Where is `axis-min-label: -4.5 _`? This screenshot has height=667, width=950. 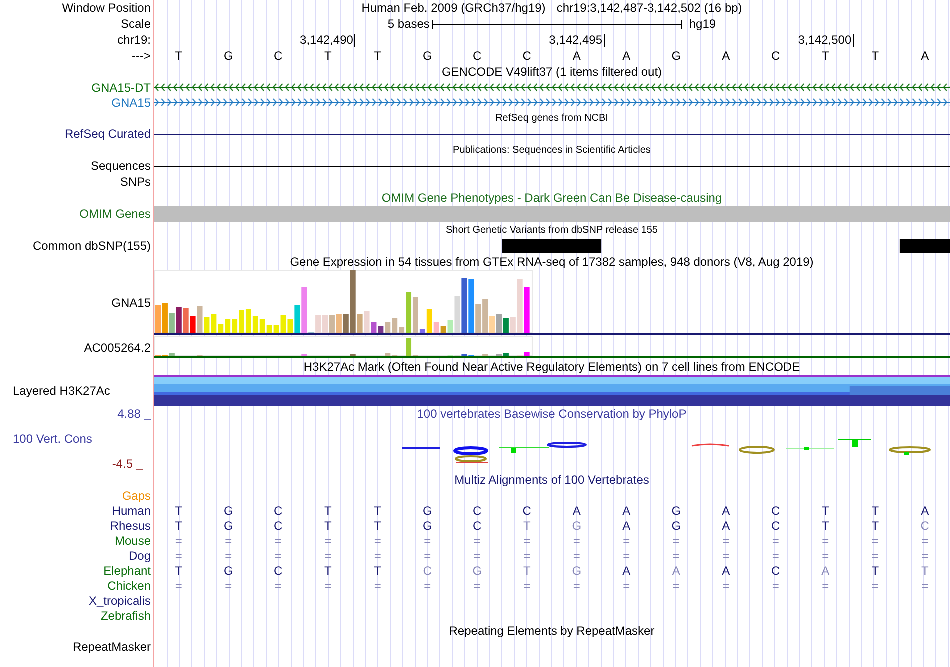
axis-min-label: -4.5 _ is located at coordinates (127, 464).